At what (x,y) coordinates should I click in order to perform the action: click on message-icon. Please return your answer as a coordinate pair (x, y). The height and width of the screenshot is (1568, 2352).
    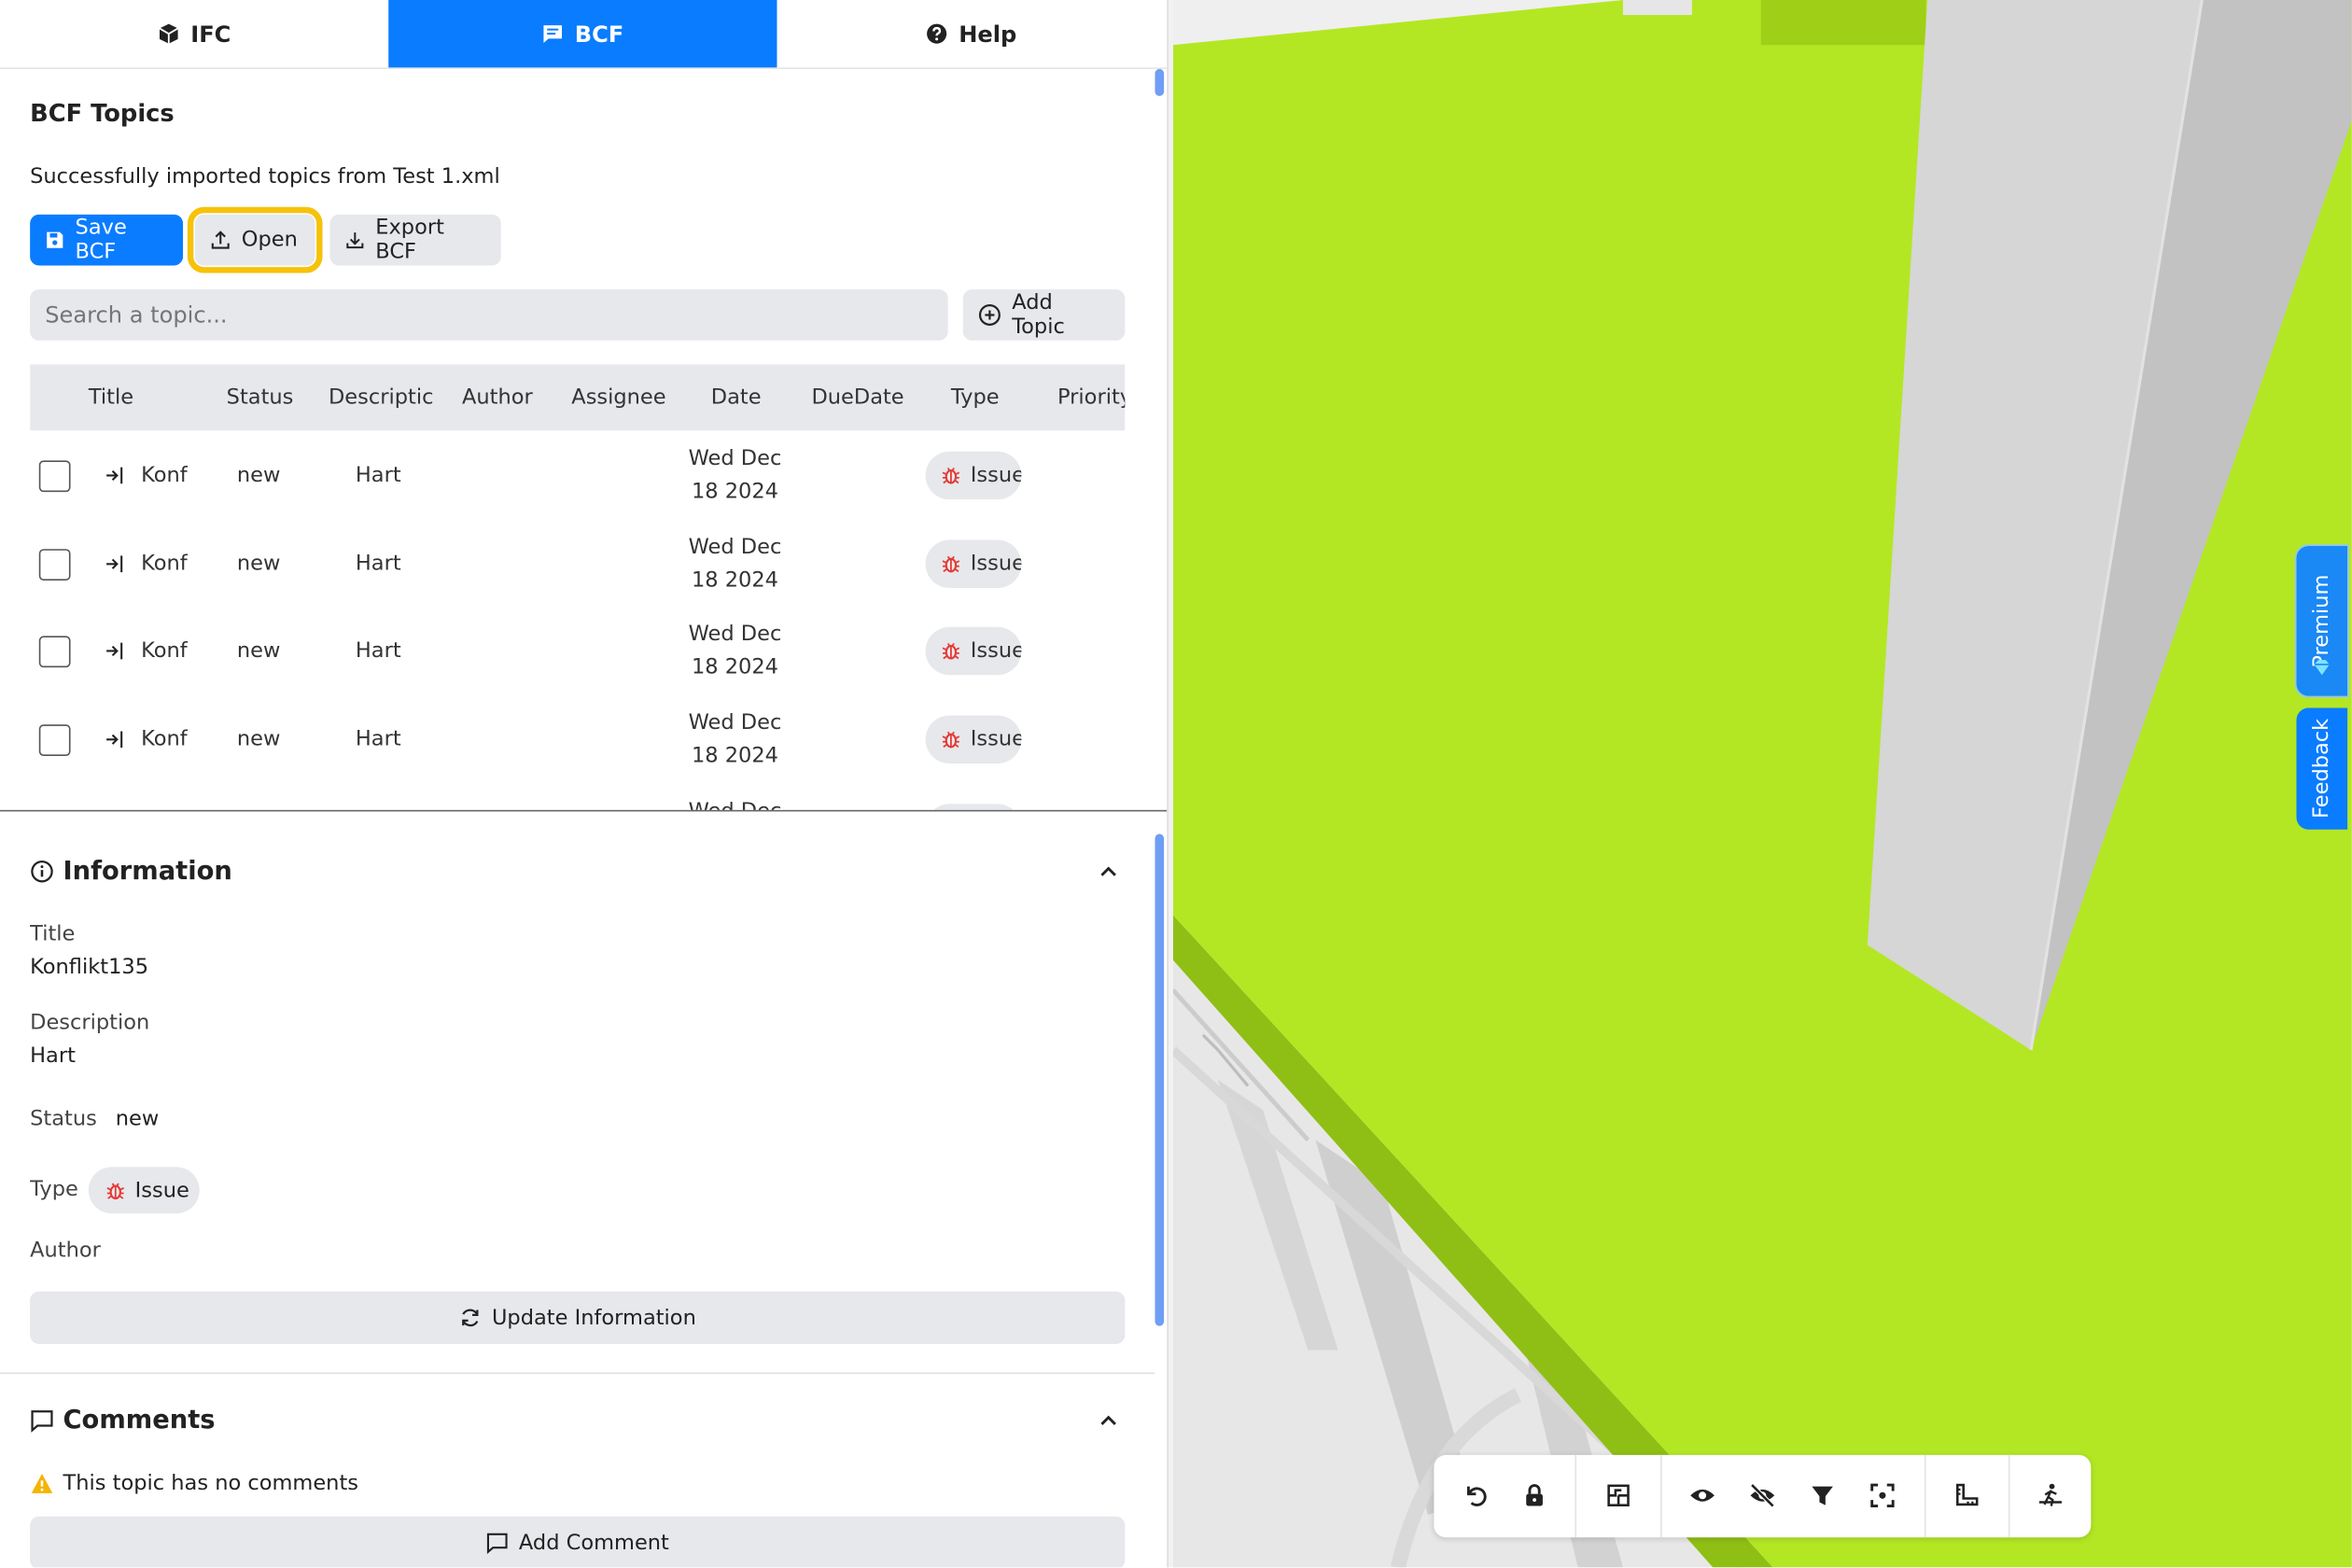
    Looking at the image, I should click on (553, 34).